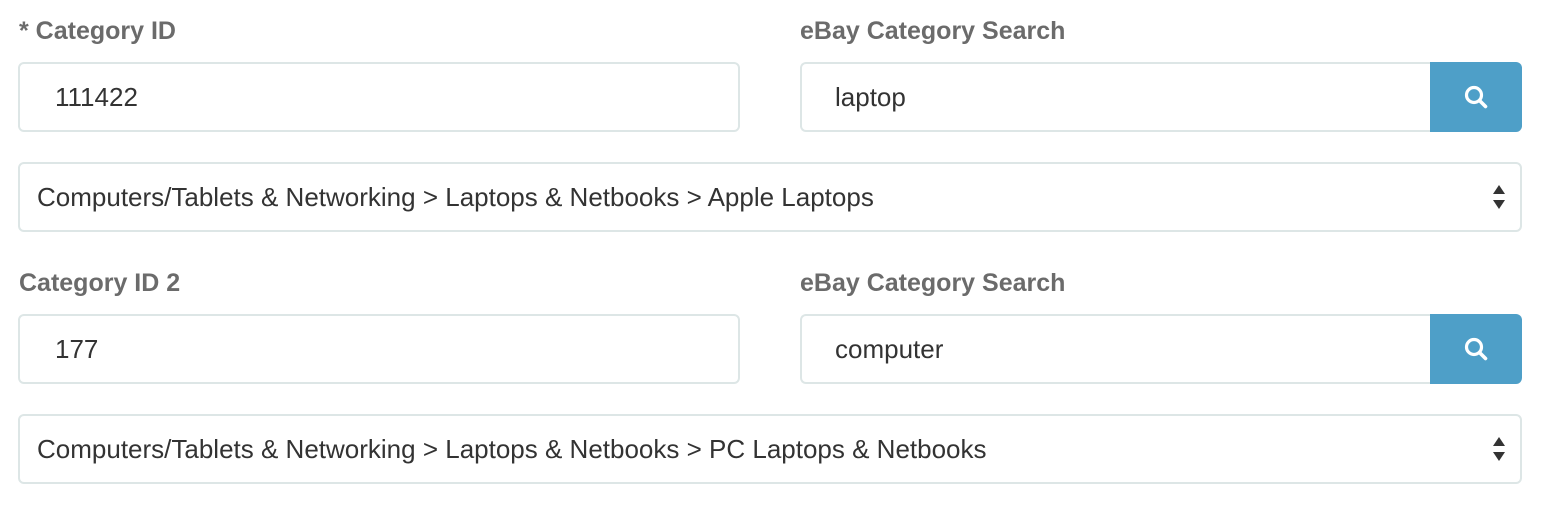 Image resolution: width=1554 pixels, height=516 pixels. What do you see at coordinates (97, 31) in the screenshot?
I see `category-id-label: * Category ID` at bounding box center [97, 31].